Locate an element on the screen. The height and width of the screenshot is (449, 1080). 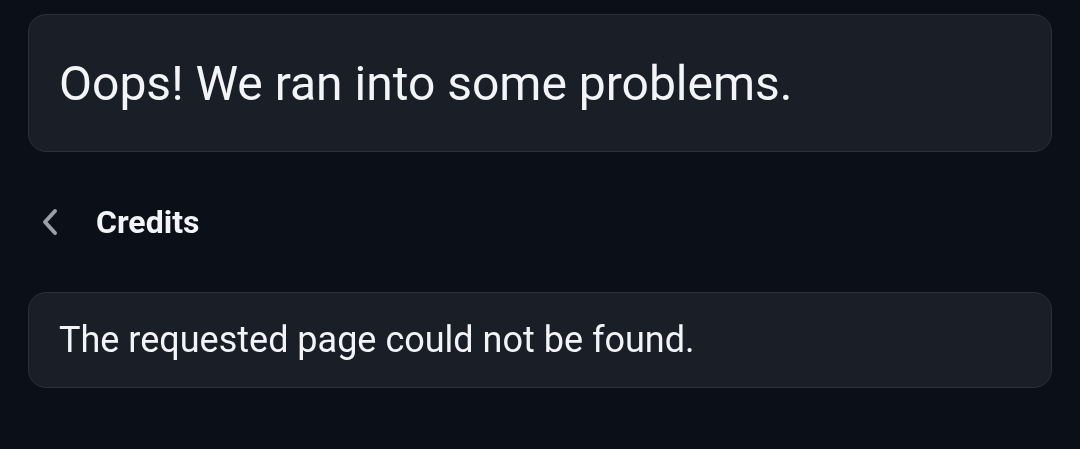
error-title: Oops! We ran into some problems. is located at coordinates (426, 83).